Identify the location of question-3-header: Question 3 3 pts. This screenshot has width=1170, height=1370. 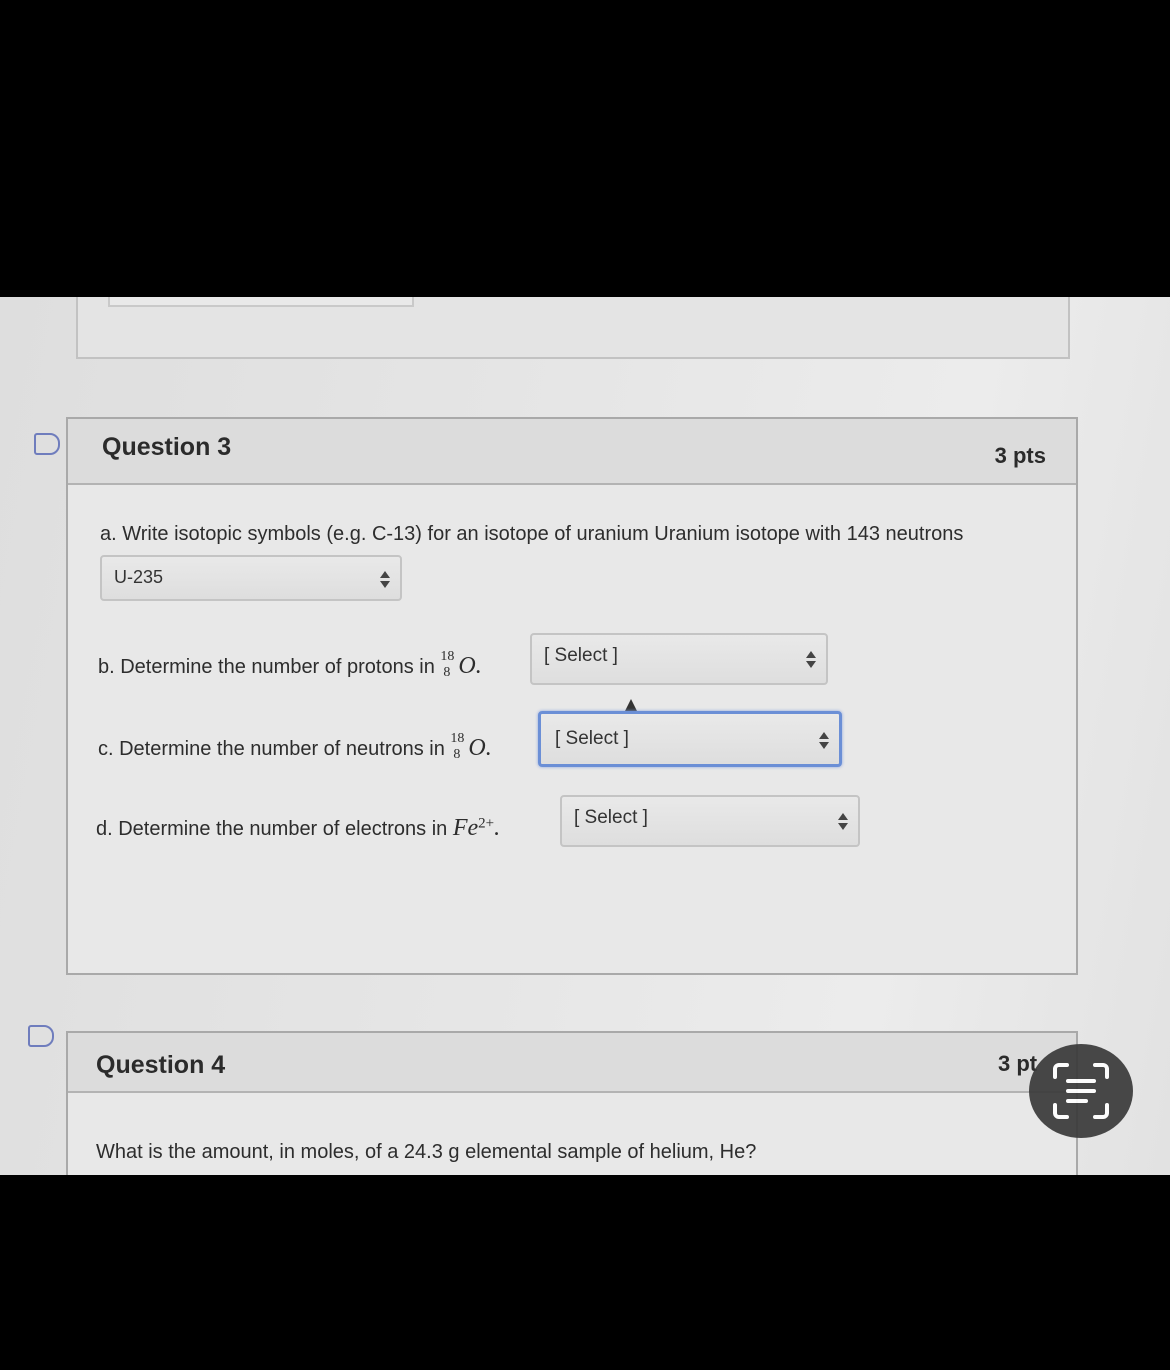
(572, 452).